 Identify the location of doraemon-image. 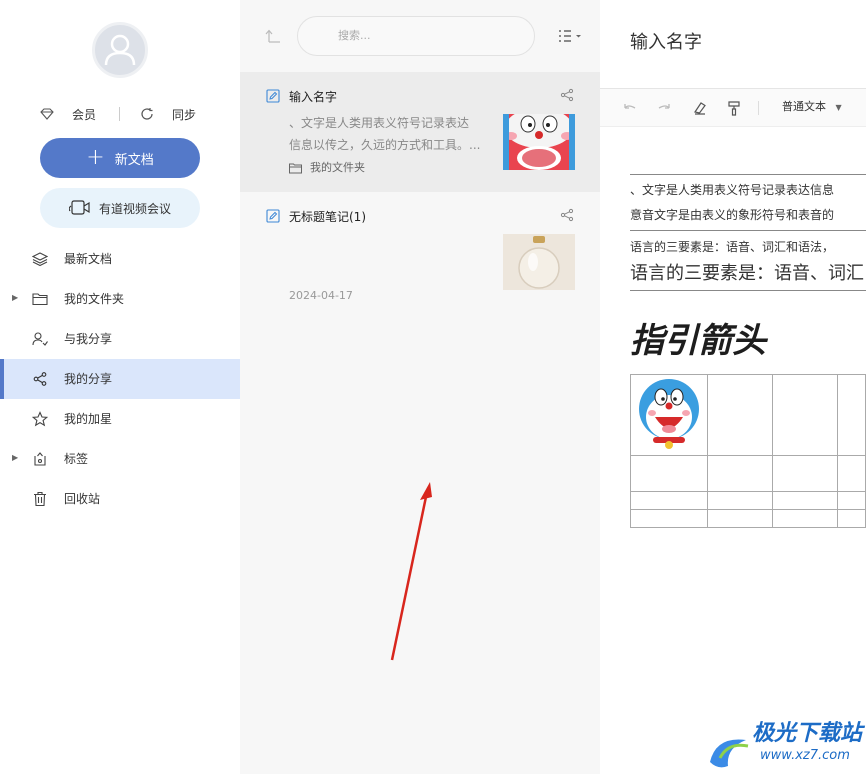
(669, 413).